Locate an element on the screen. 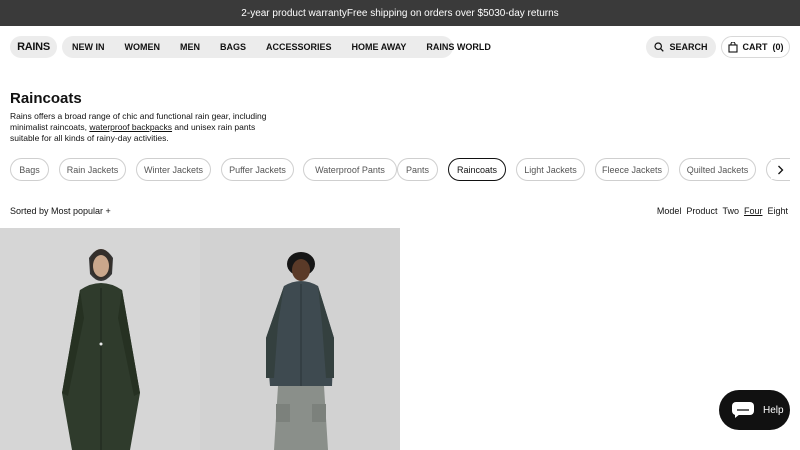 The width and height of the screenshot is (800, 450). product-image-short-jacket is located at coordinates (300, 339).